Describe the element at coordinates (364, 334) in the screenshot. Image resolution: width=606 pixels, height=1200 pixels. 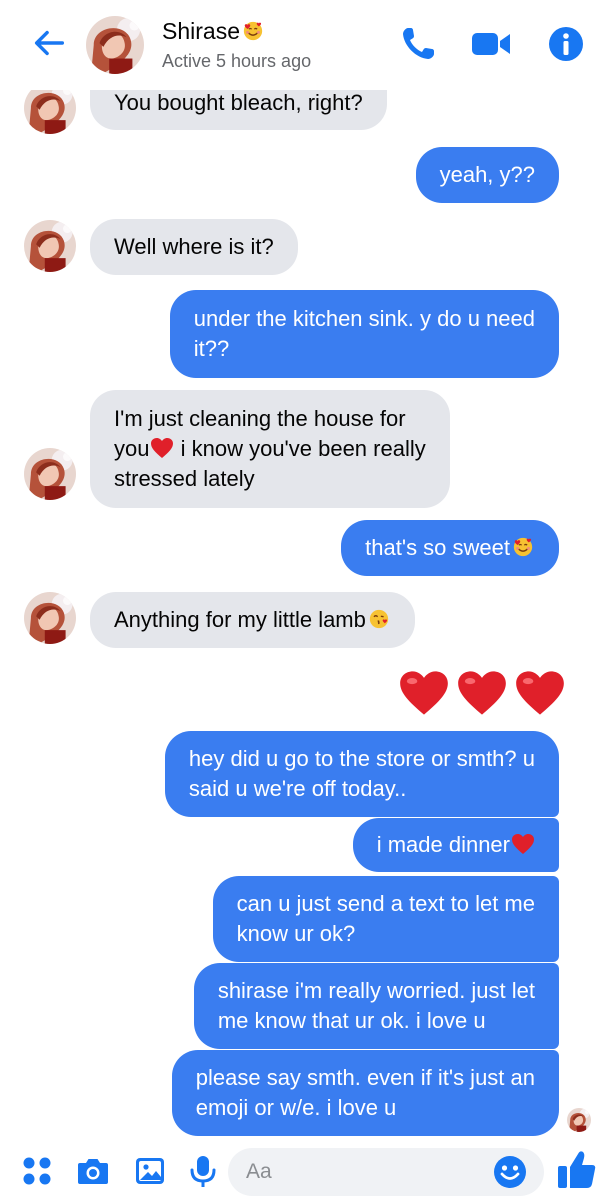
I see `outgoing-message: under the kitchen sink. y do u need it??` at that location.